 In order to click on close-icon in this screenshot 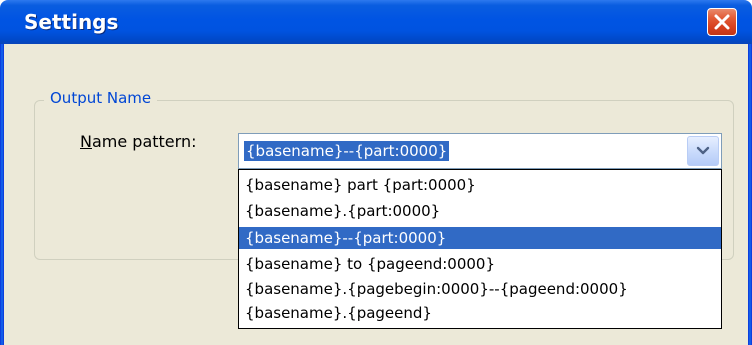, I will do `click(722, 22)`.